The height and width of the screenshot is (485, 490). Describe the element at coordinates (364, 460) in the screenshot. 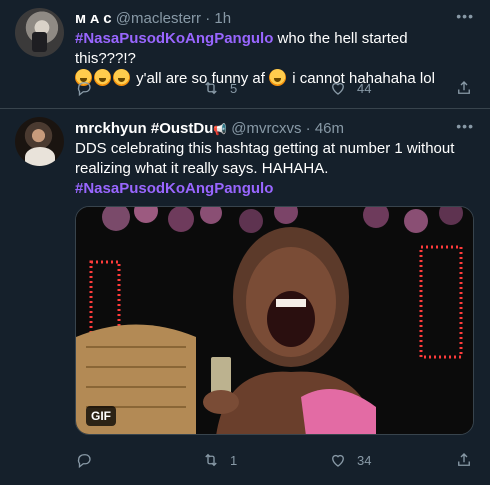

I see `like-count: 34` at that location.